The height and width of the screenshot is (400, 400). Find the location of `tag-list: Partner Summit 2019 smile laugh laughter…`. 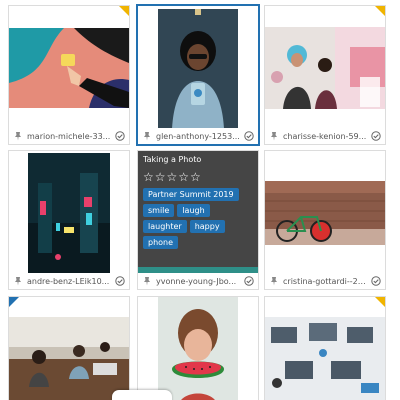

tag-list: Partner Summit 2019 smile laugh laughter… is located at coordinates (198, 218).